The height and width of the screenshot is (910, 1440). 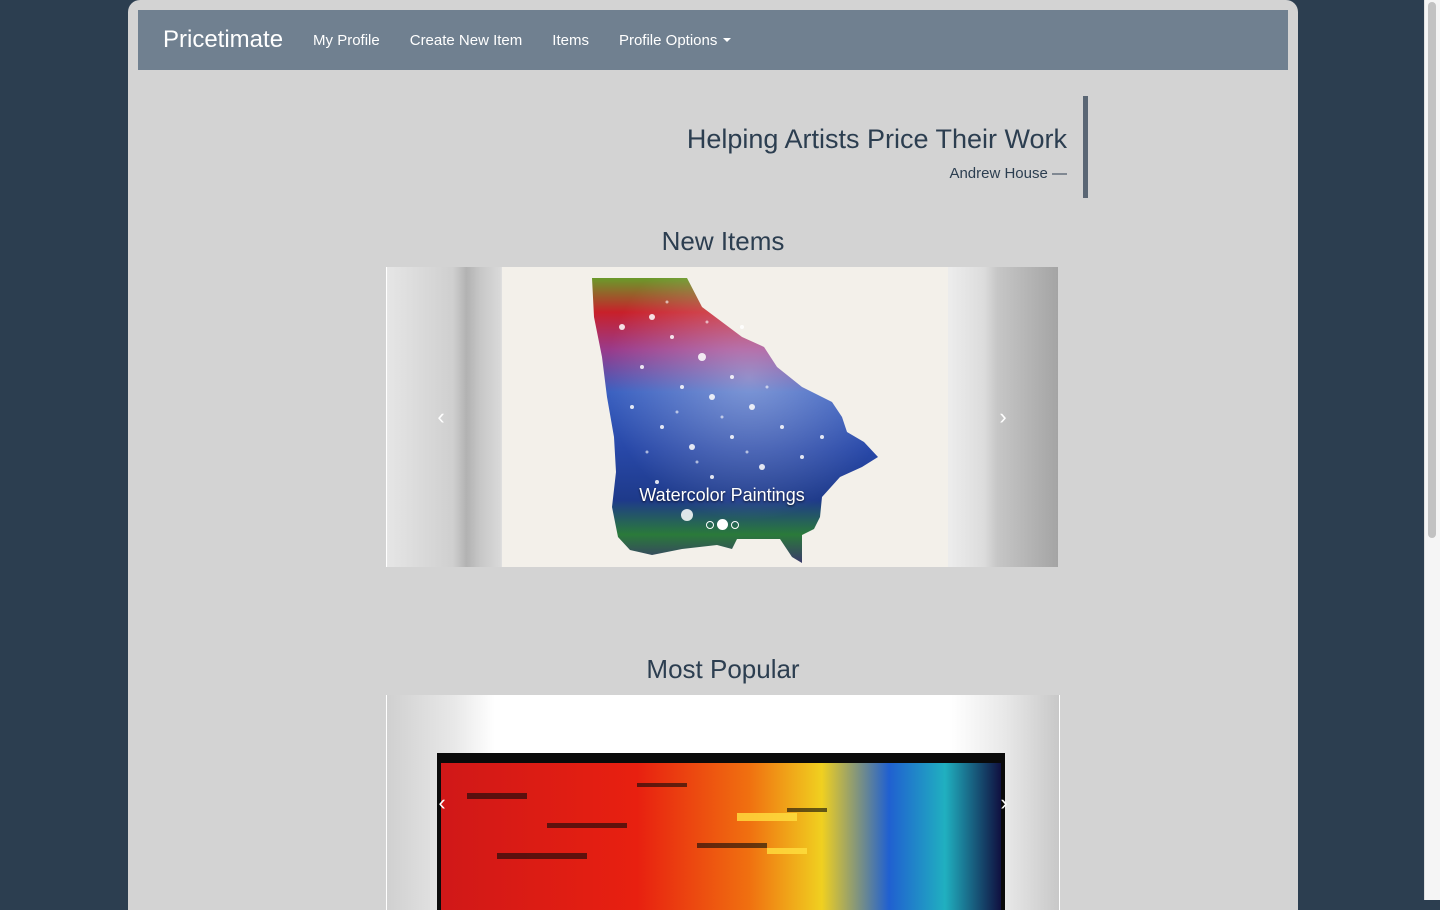 I want to click on nav-profile-options-dropdown: Profile Options, so click(x=675, y=40).